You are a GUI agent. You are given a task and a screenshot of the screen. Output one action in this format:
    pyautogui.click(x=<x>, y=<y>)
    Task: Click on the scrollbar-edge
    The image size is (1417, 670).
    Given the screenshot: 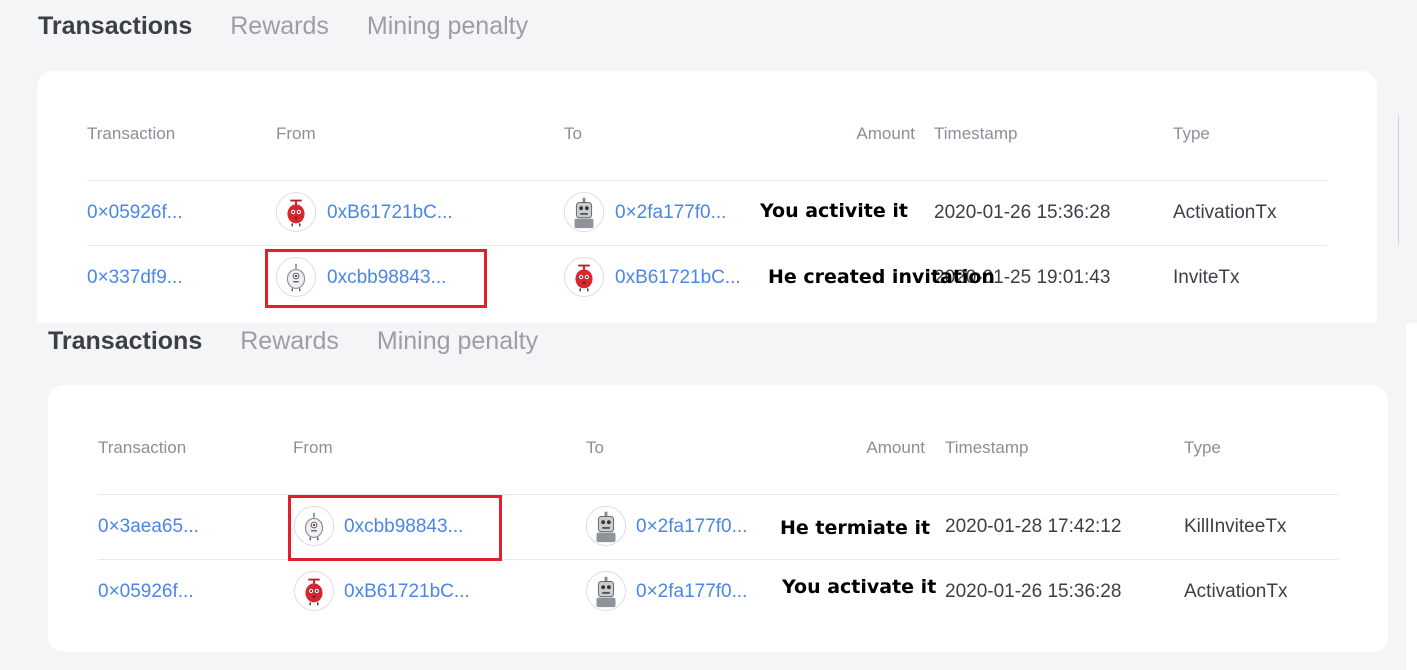 What is the action you would take?
    pyautogui.click(x=1398, y=180)
    